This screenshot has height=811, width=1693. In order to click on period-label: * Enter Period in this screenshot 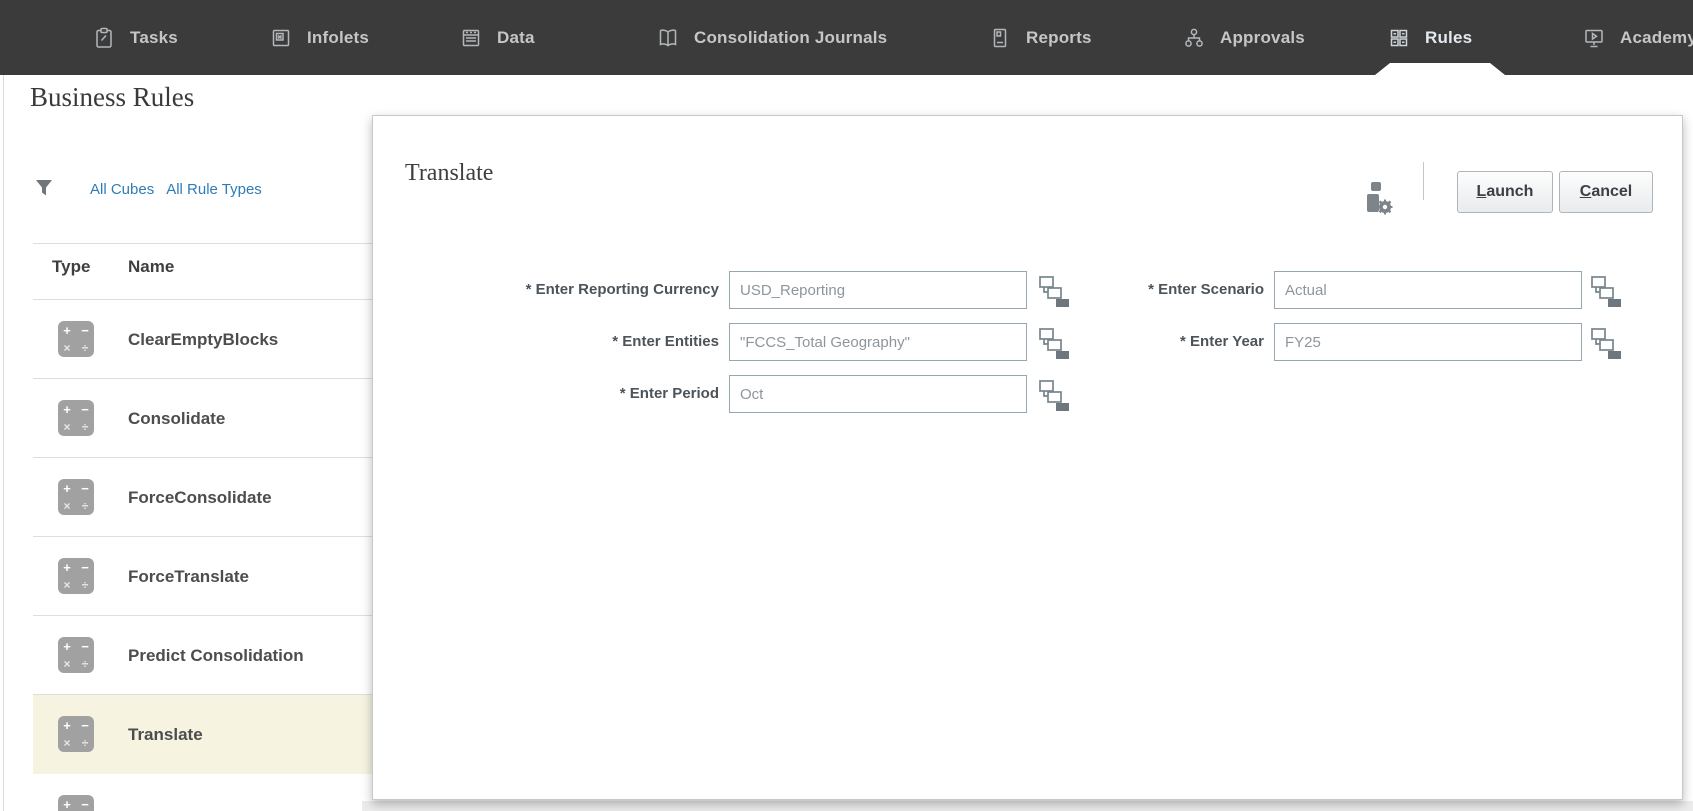, I will do `click(669, 393)`.